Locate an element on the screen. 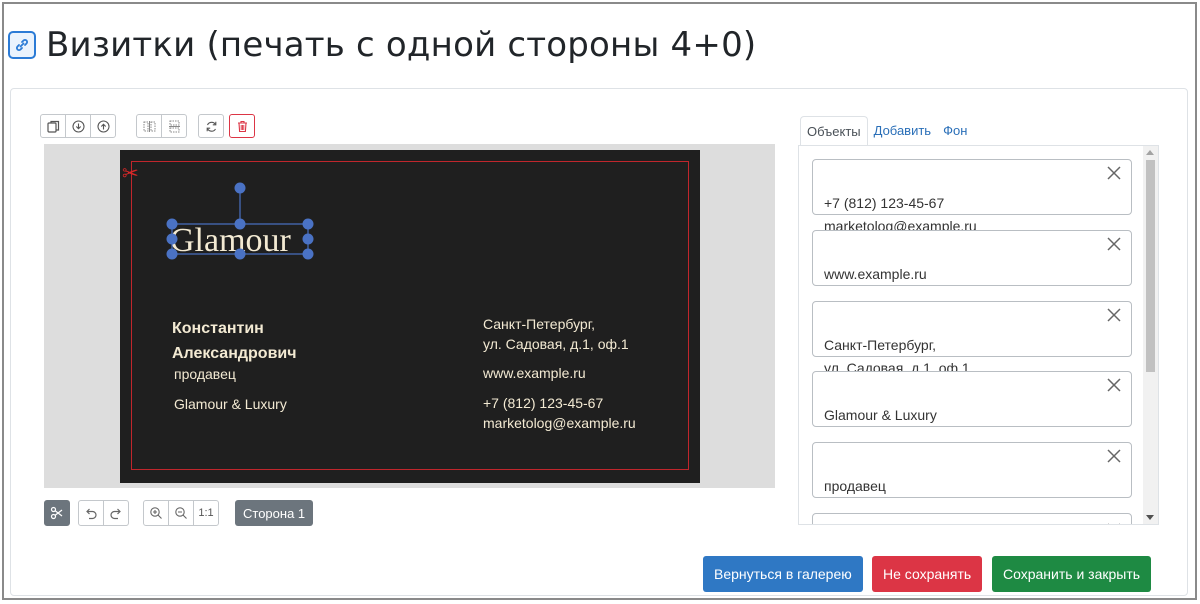  side-selector-button: Сторона 1 is located at coordinates (274, 513).